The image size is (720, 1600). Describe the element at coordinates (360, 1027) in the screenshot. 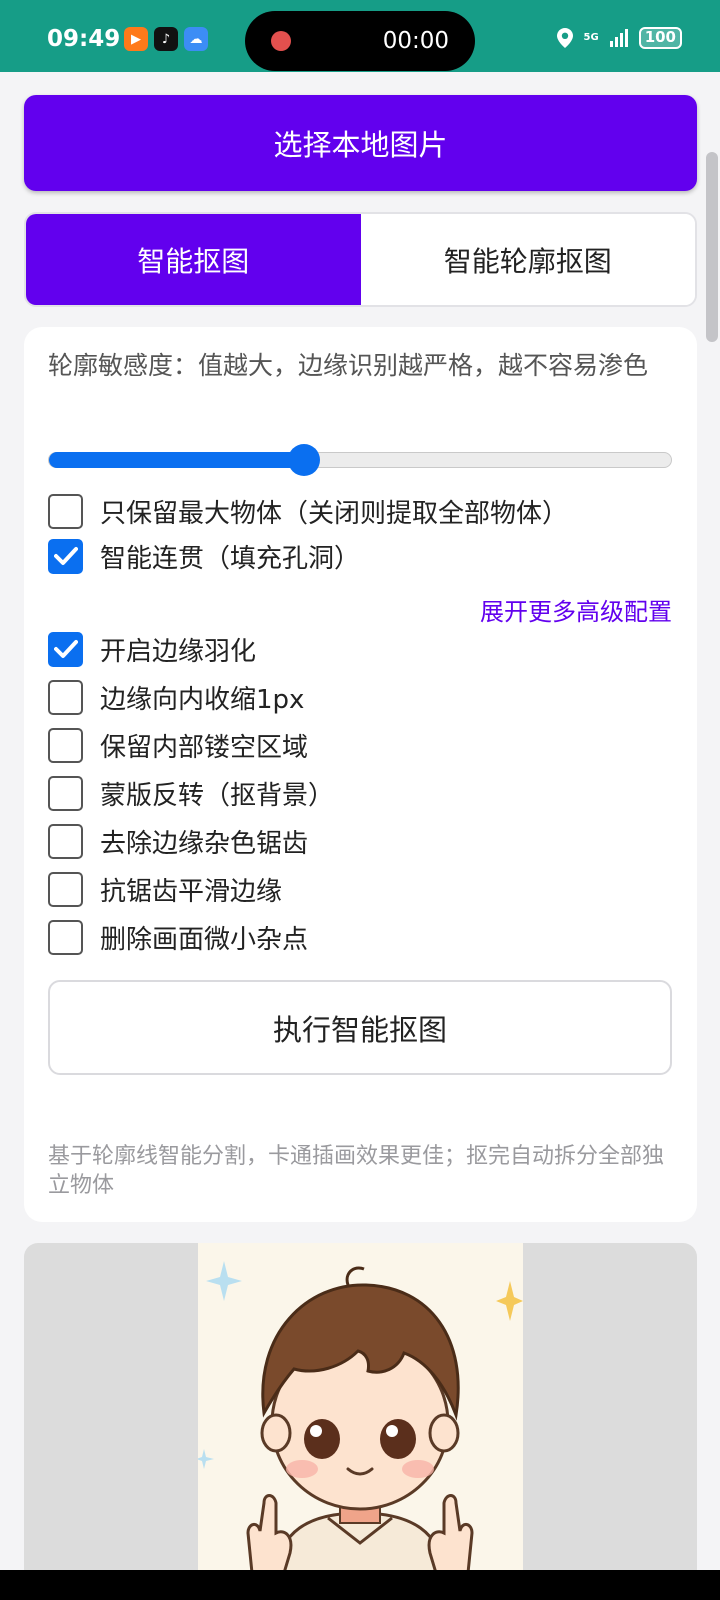

I see `run-cutout-button: 执行智能抠图` at that location.